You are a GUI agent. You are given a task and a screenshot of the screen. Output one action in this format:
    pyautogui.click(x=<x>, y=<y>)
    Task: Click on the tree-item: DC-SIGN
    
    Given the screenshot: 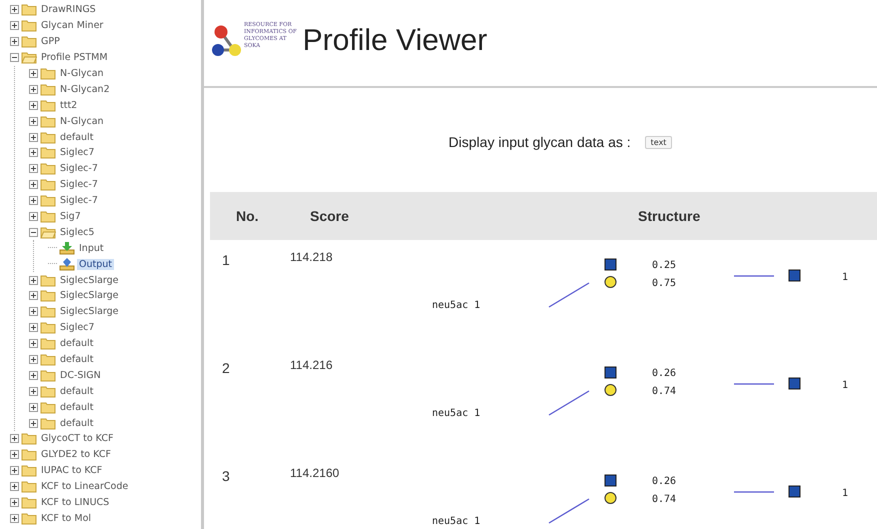 What is the action you would take?
    pyautogui.click(x=80, y=375)
    